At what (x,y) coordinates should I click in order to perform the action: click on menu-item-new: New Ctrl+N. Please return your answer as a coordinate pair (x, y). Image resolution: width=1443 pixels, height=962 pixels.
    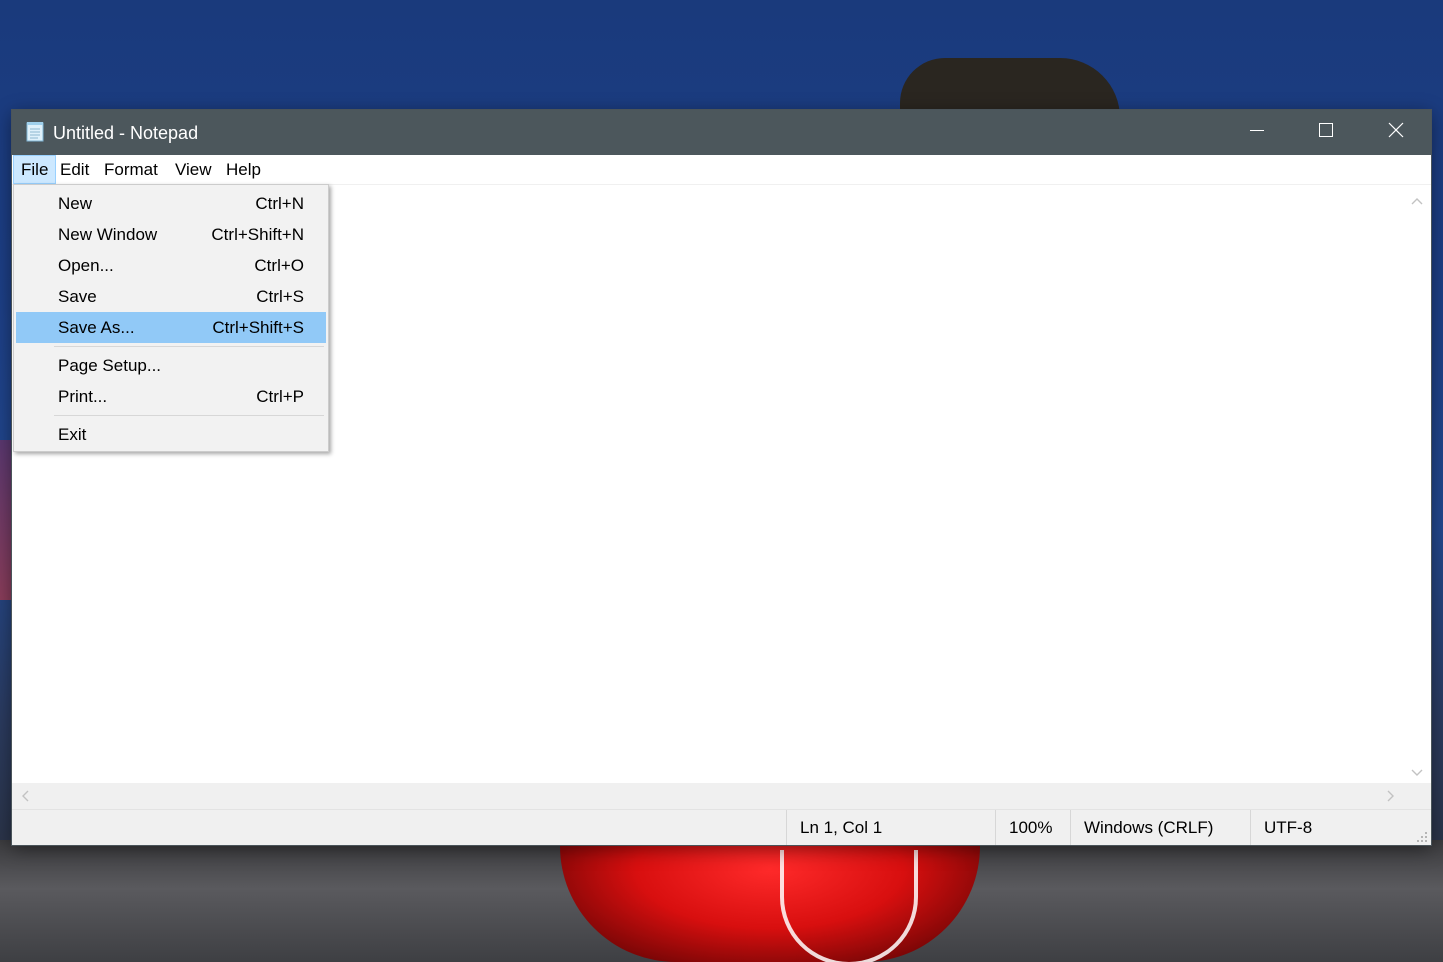
    Looking at the image, I should click on (171, 203).